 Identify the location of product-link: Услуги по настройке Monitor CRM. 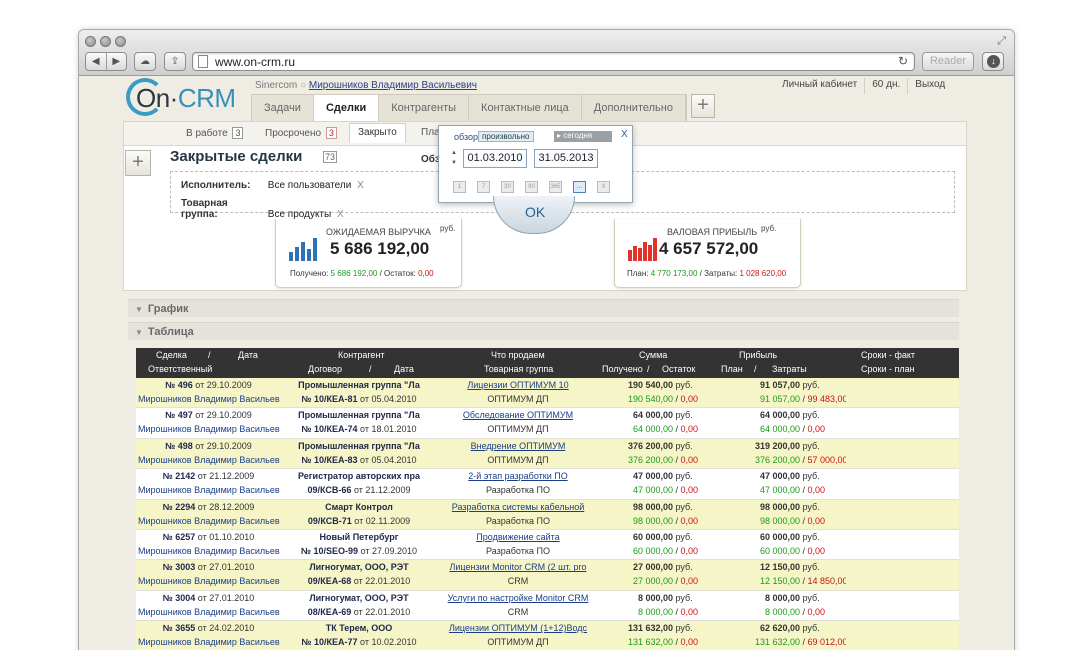
(518, 598).